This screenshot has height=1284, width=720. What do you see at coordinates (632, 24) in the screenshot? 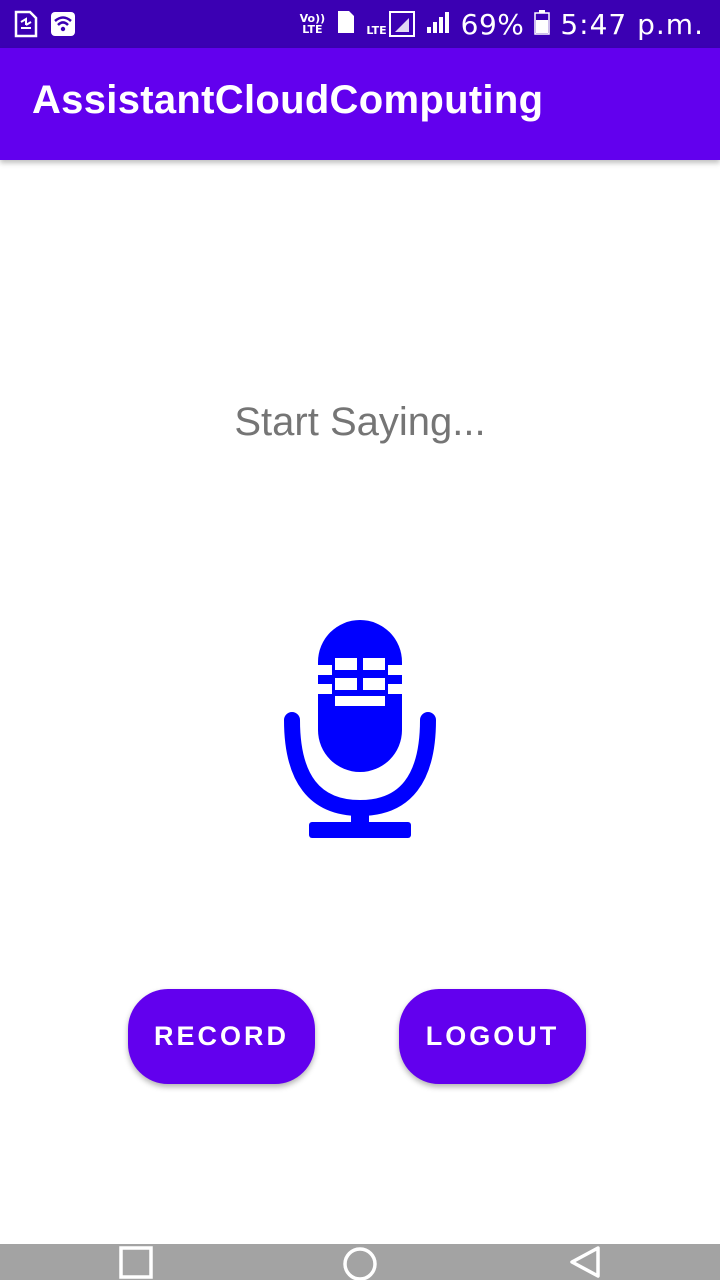
I see `clock-time: 5:47 p.m.` at bounding box center [632, 24].